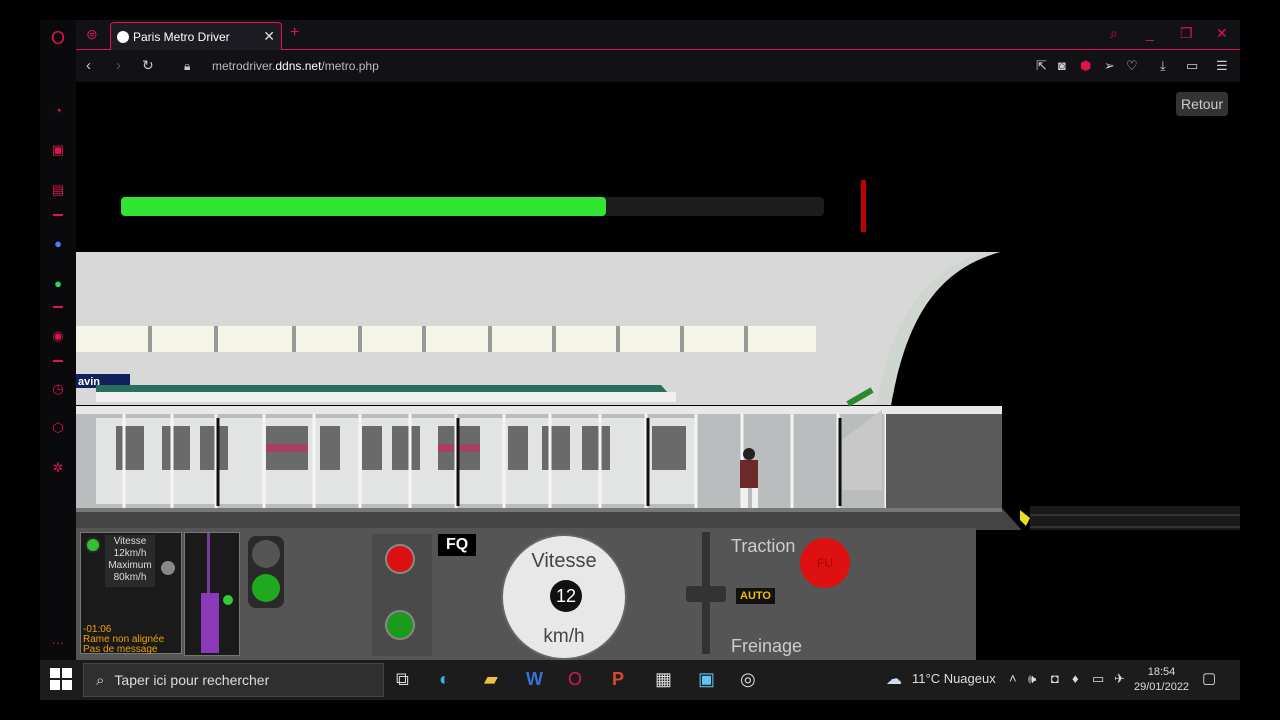  What do you see at coordinates (58, 150) in the screenshot?
I see `bag-icon: ▣` at bounding box center [58, 150].